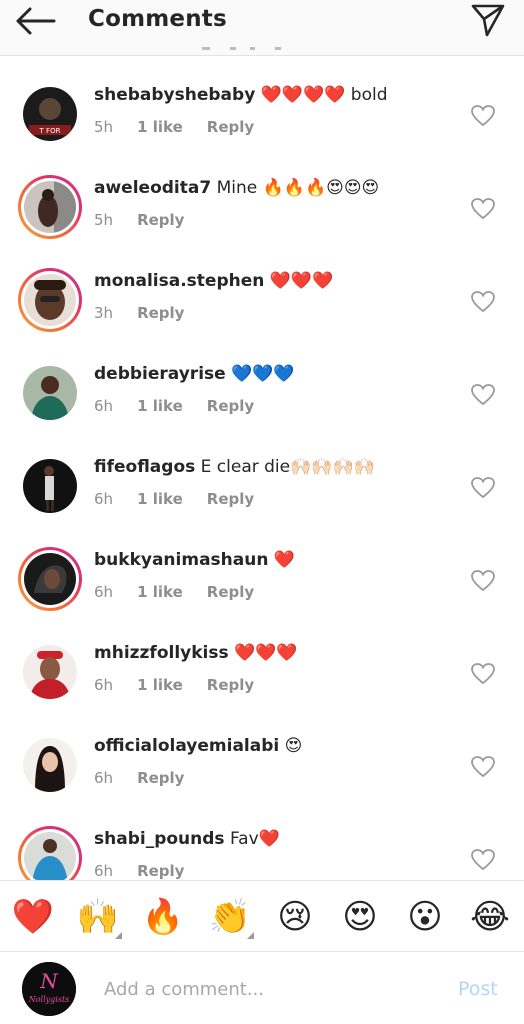 This screenshot has height=1024, width=524. What do you see at coordinates (478, 989) in the screenshot?
I see `post-button: Post` at bounding box center [478, 989].